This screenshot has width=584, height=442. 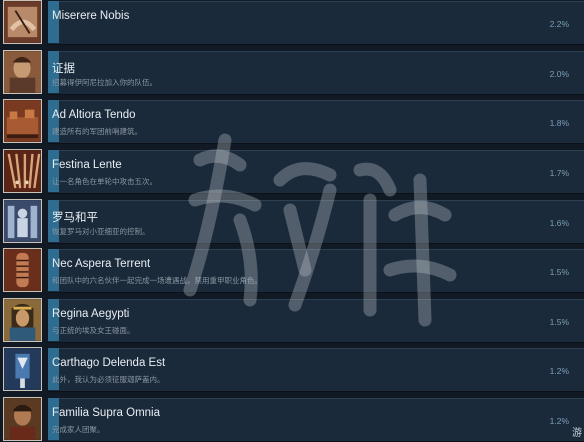 I want to click on achievement-row: Familia Supra Omnia 完成家人团聚。 1.2%, so click(x=292, y=419).